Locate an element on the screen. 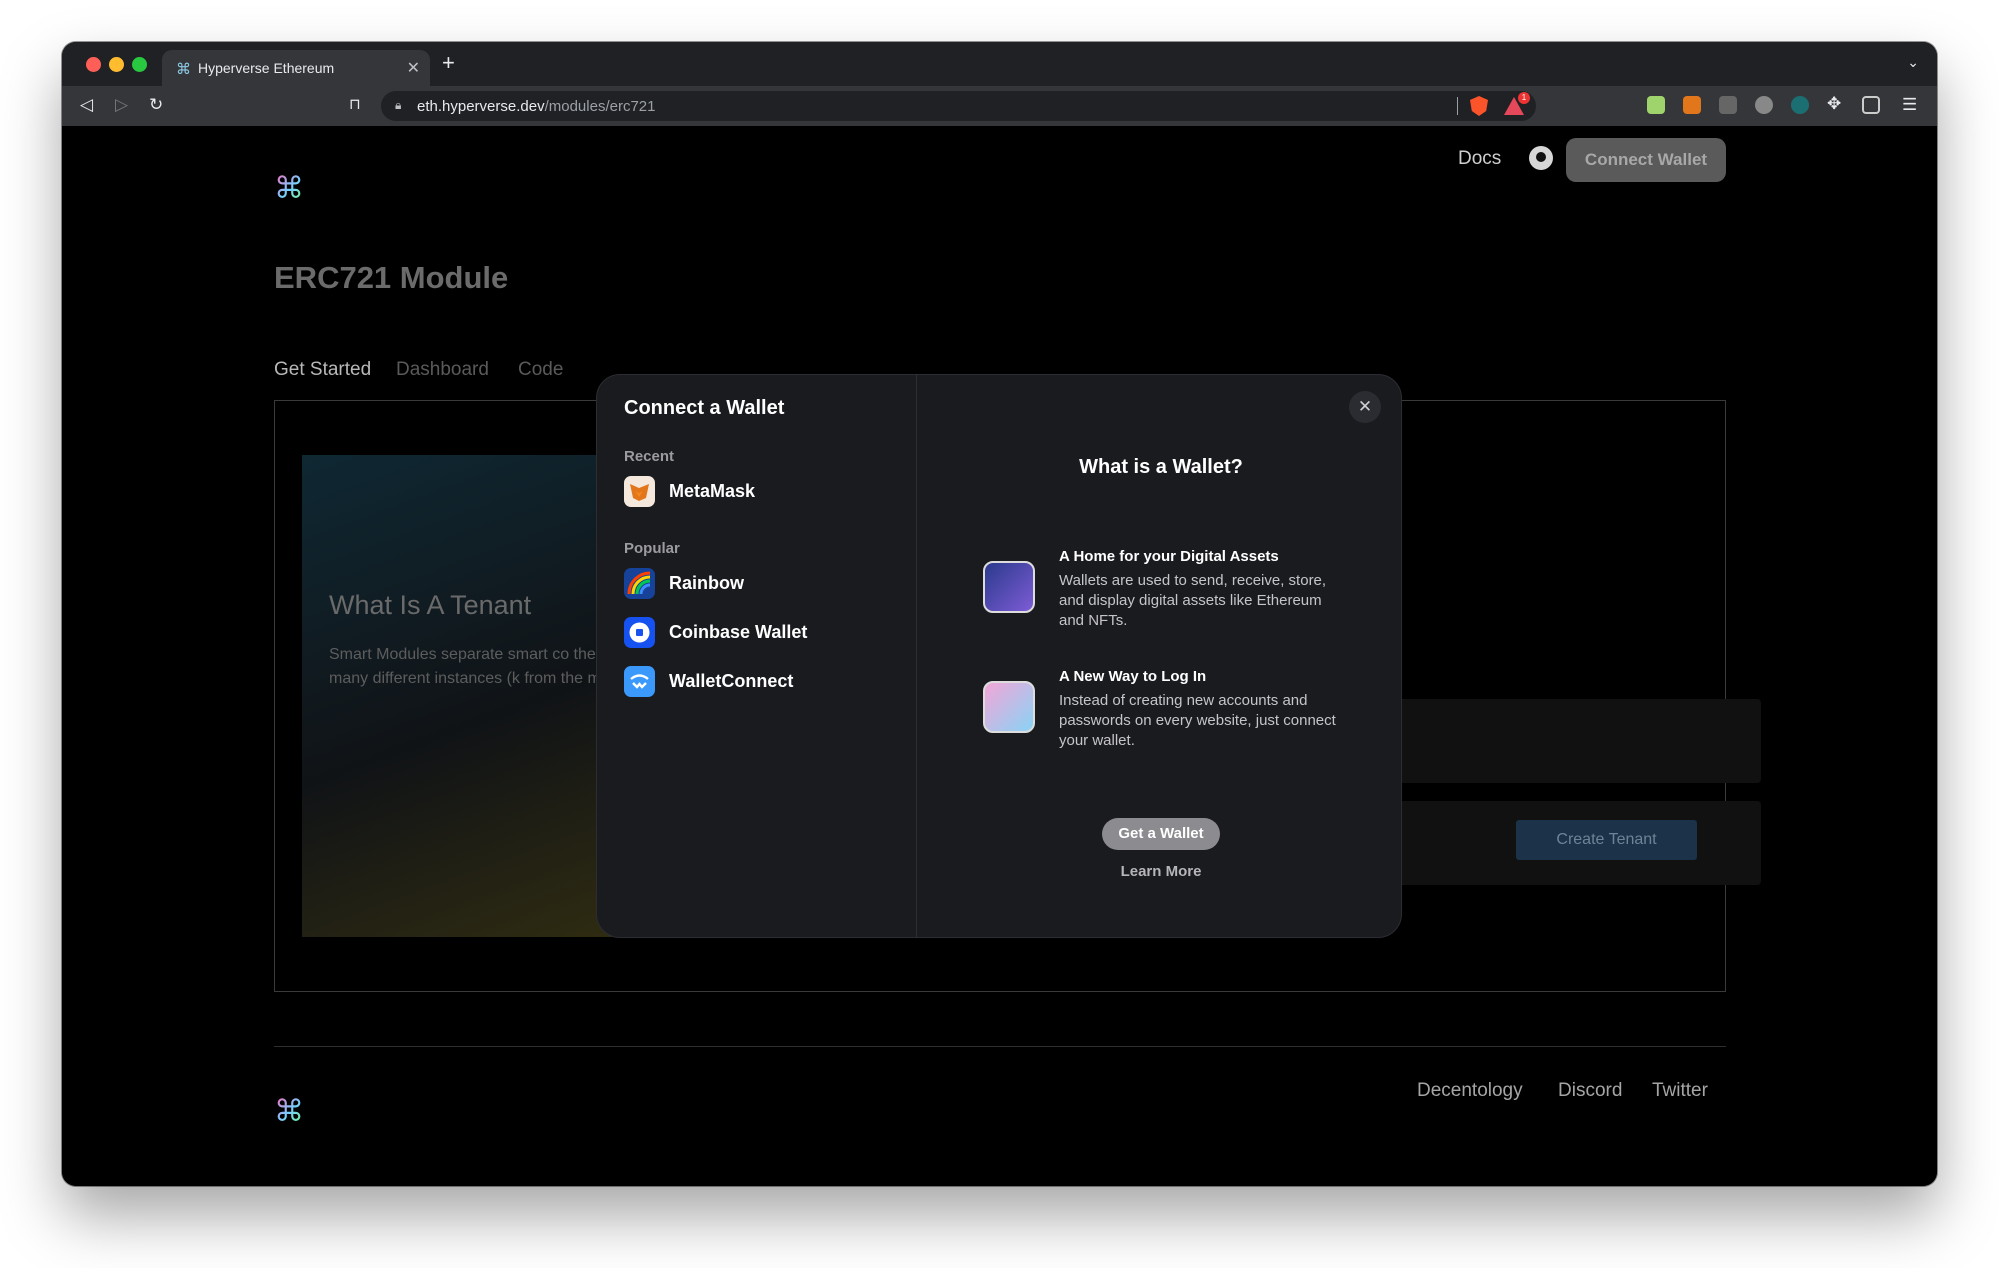 The height and width of the screenshot is (1268, 1999). what-is-wallet-title: What is a Wallet? is located at coordinates (1161, 467).